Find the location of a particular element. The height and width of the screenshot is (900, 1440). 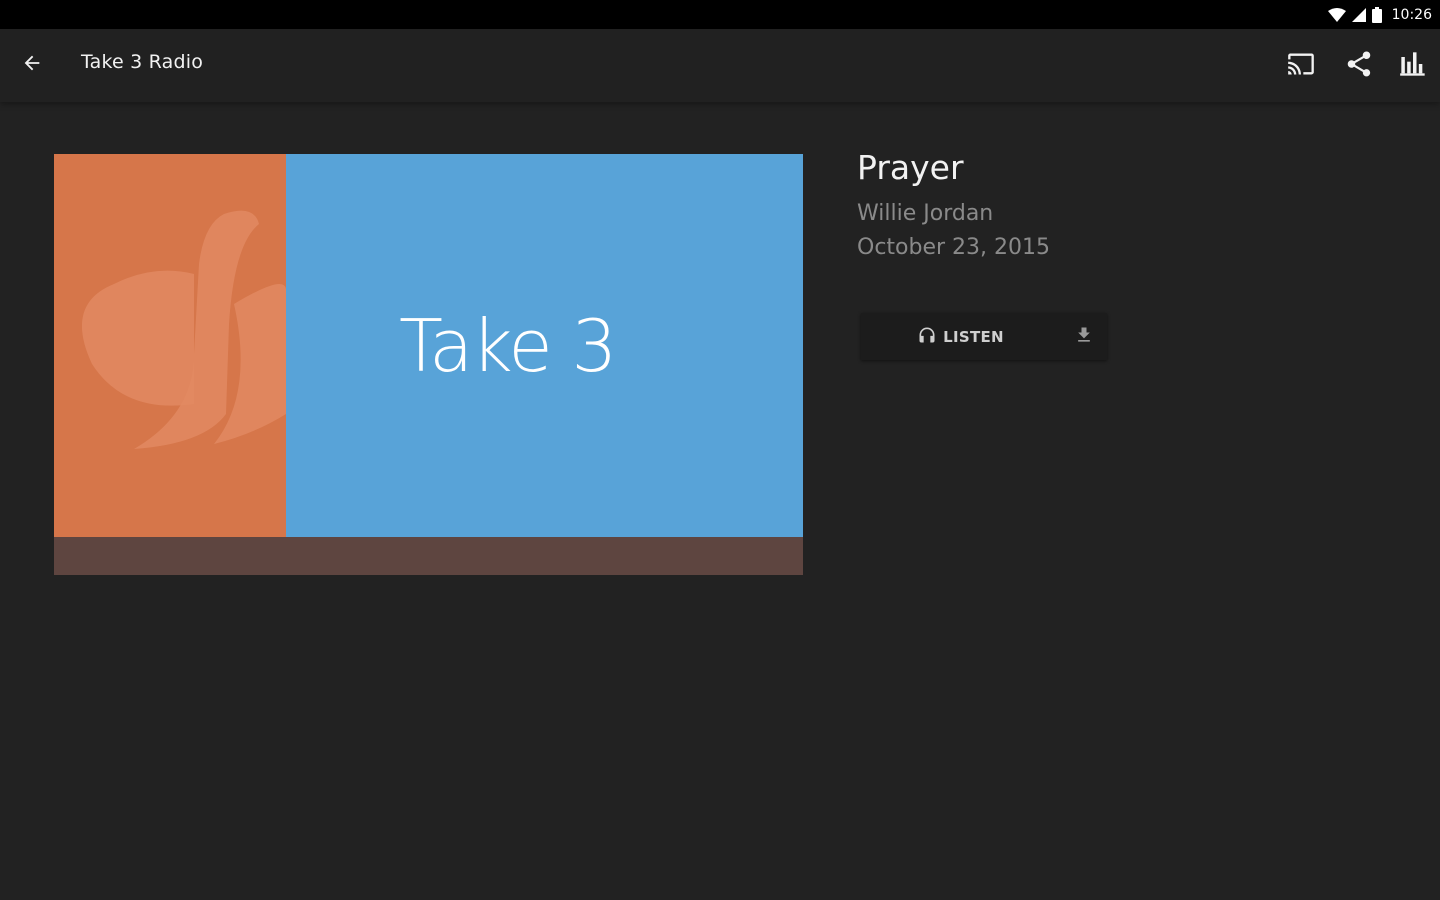

share-button is located at coordinates (1359, 66).